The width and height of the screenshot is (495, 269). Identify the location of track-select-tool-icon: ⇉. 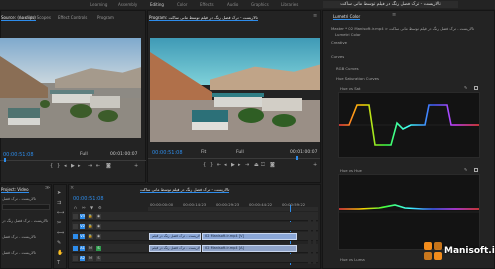
(59, 203).